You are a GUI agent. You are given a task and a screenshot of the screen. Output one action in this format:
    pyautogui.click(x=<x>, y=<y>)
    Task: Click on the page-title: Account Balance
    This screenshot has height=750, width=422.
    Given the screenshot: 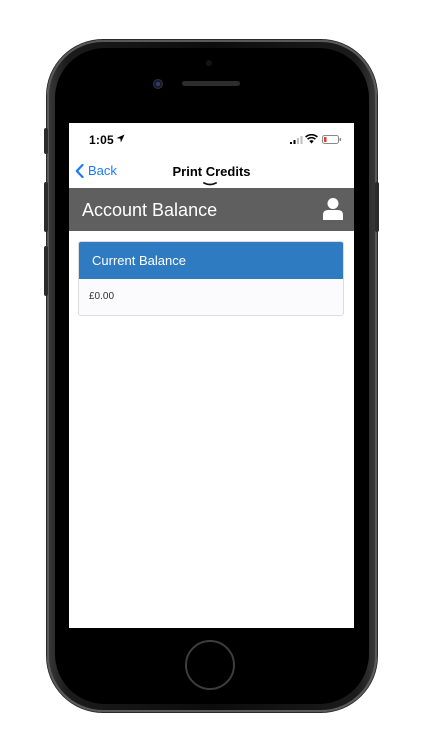 What is the action you would take?
    pyautogui.click(x=150, y=210)
    